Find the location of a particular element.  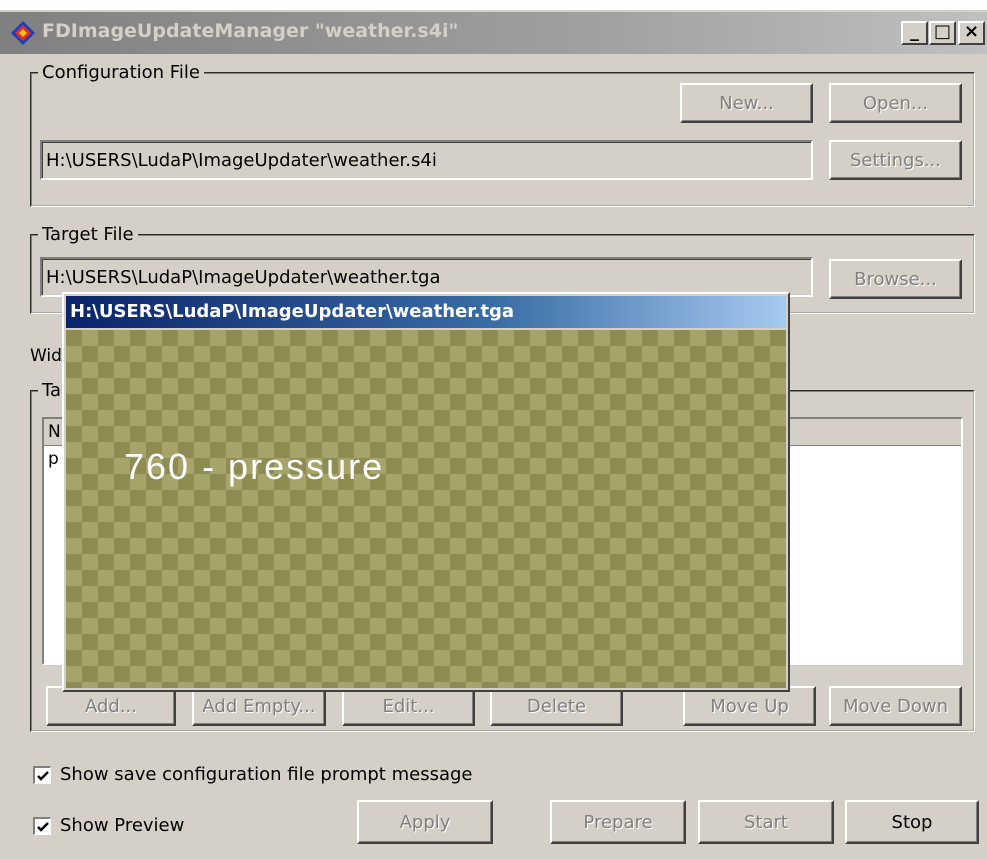

show-prompt-checkbox is located at coordinates (42, 775).